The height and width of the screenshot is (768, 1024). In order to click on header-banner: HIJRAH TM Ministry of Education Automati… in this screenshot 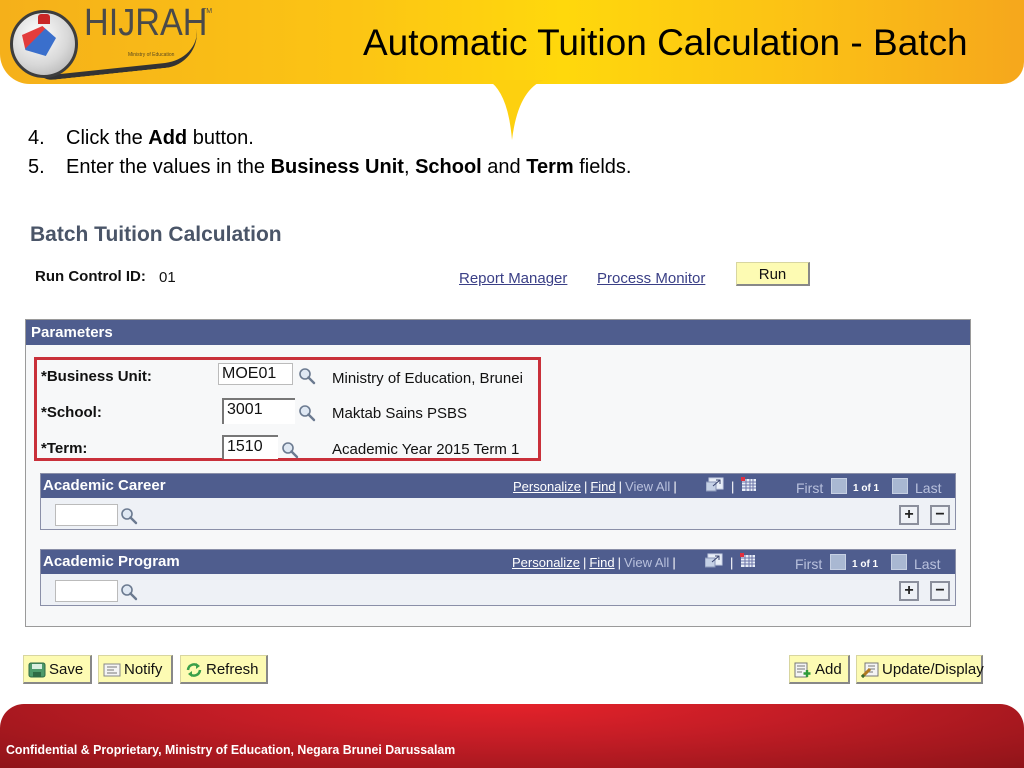, I will do `click(512, 42)`.